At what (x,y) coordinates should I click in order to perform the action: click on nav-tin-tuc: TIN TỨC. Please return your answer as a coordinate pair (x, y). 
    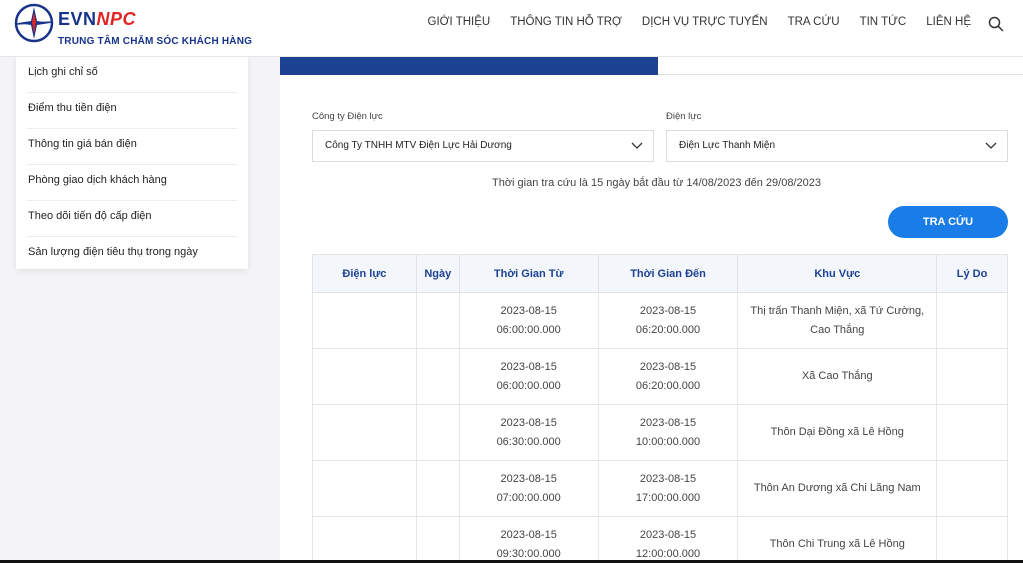
    Looking at the image, I should click on (883, 22).